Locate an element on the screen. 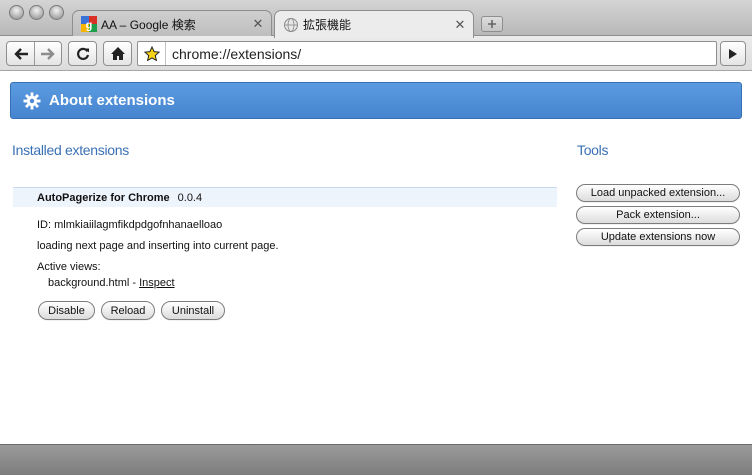 The image size is (752, 475). inspect-link: Inspect is located at coordinates (156, 283).